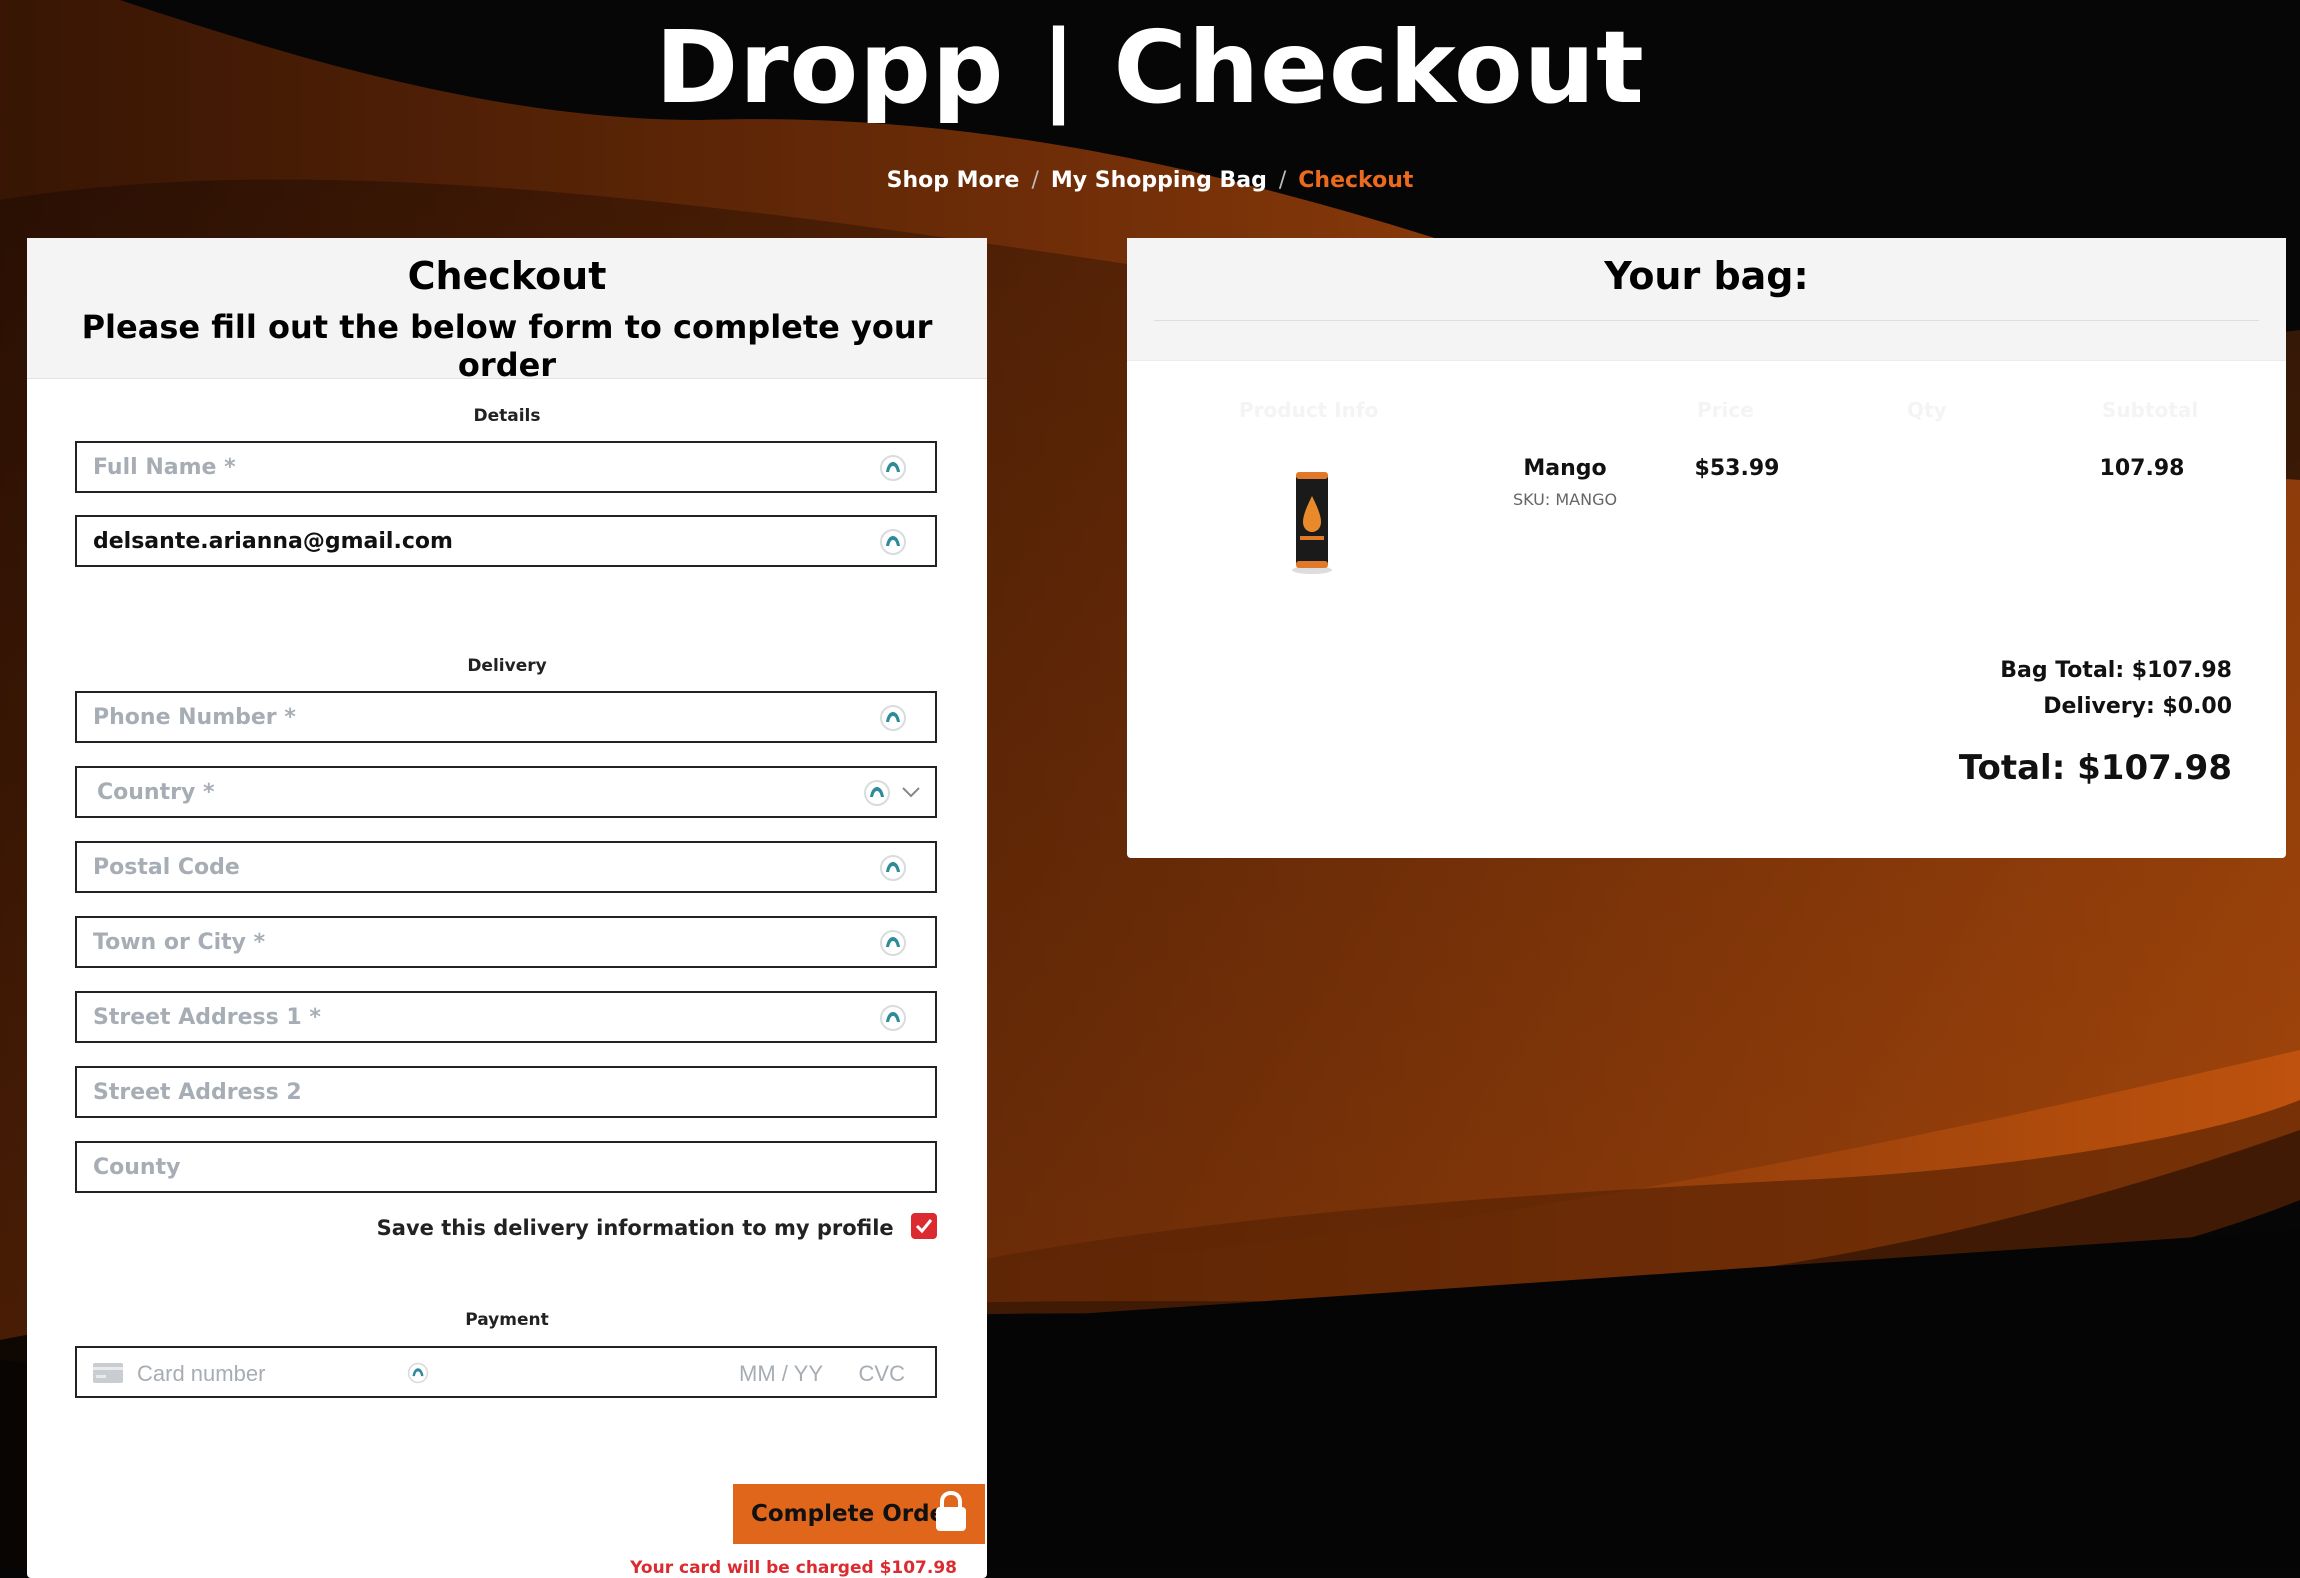 The width and height of the screenshot is (2300, 1578). What do you see at coordinates (1706, 299) in the screenshot?
I see `bag-header: Your bag:` at bounding box center [1706, 299].